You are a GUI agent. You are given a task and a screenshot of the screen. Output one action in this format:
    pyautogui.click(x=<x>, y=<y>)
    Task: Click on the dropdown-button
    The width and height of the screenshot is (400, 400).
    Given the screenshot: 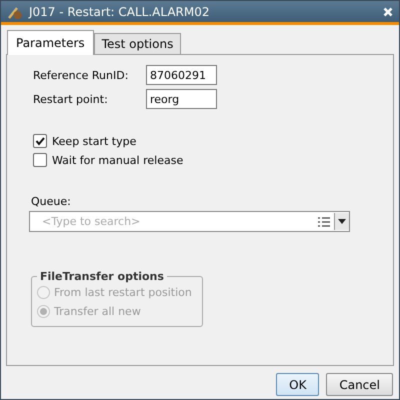 What is the action you would take?
    pyautogui.click(x=341, y=221)
    